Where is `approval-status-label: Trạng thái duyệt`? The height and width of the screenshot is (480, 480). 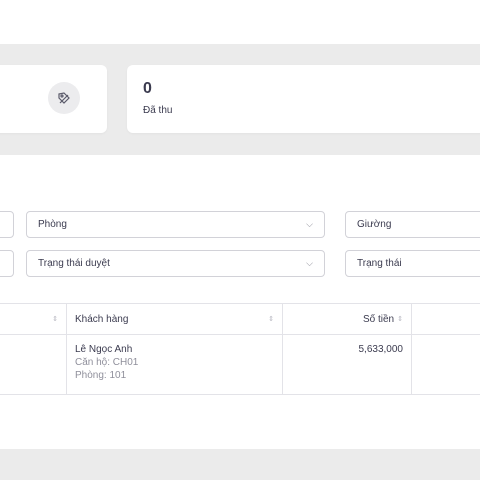 approval-status-label: Trạng thái duyệt is located at coordinates (74, 263).